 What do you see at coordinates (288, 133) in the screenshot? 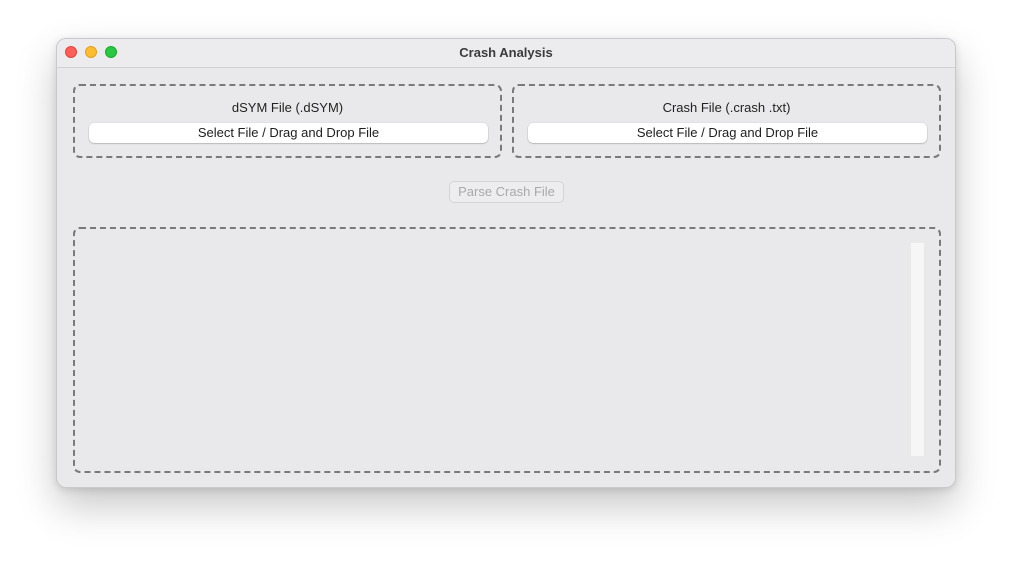
I see `select-dsym-file-button: Select File / Drag and Drop File` at bounding box center [288, 133].